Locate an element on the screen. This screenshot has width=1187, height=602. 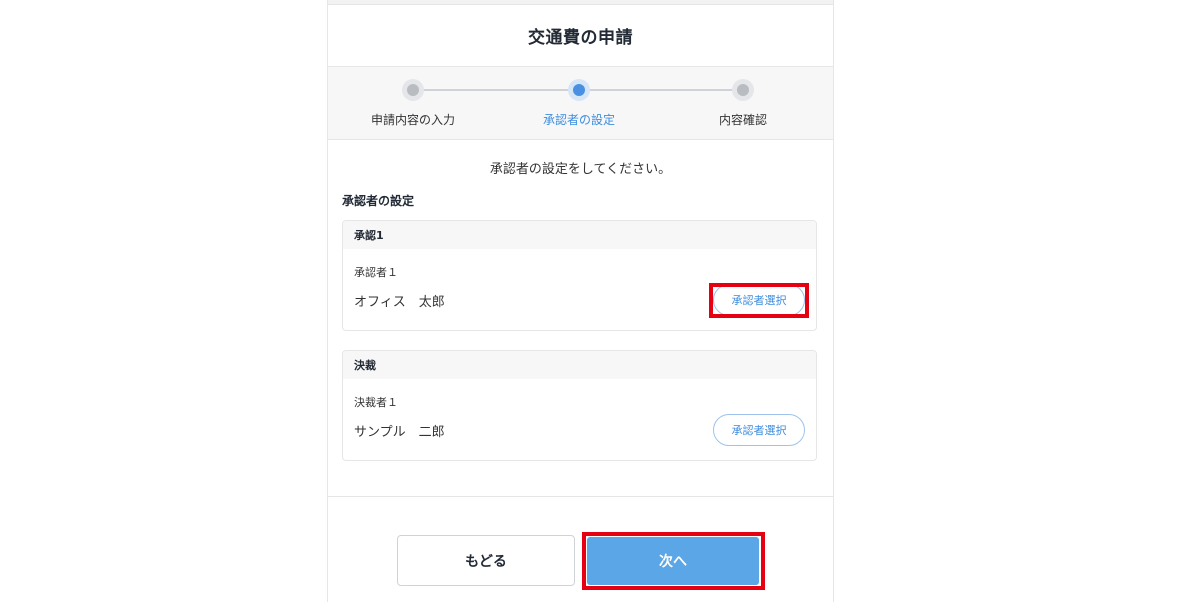
step-3-label: 内容確認 is located at coordinates (742, 120).